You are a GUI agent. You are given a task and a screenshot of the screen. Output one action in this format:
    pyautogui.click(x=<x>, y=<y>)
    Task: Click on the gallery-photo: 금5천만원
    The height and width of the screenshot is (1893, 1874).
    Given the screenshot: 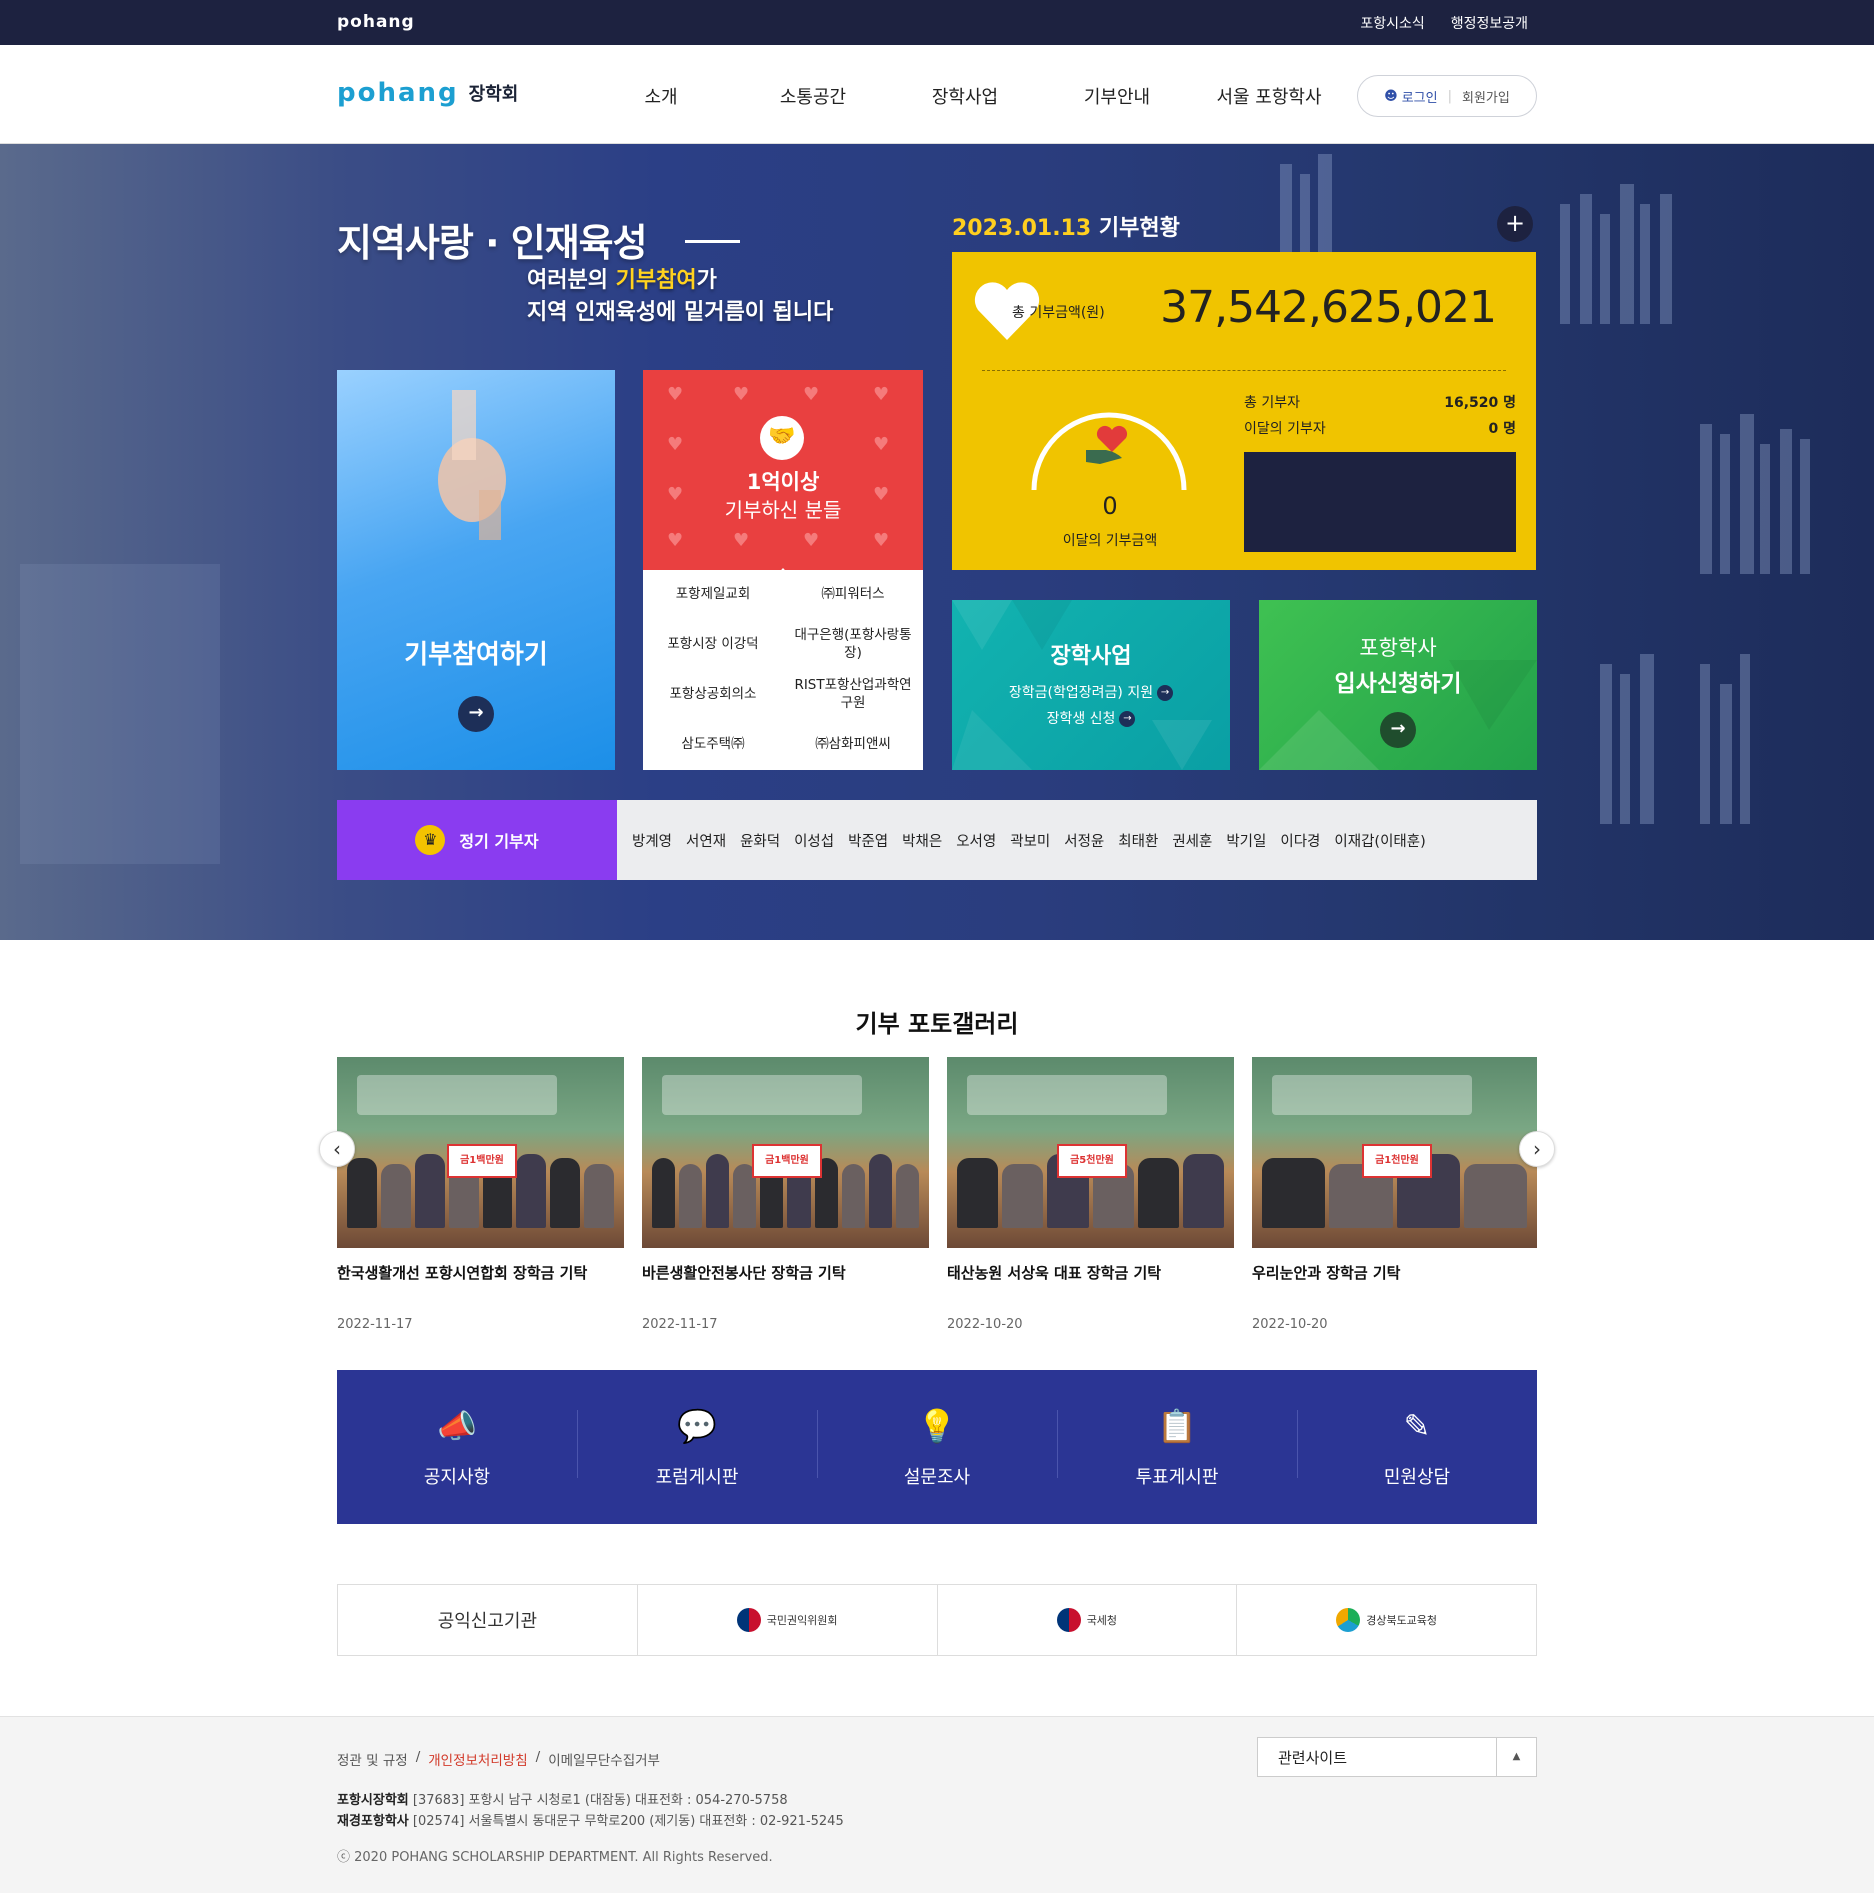 What is the action you would take?
    pyautogui.click(x=1090, y=1152)
    